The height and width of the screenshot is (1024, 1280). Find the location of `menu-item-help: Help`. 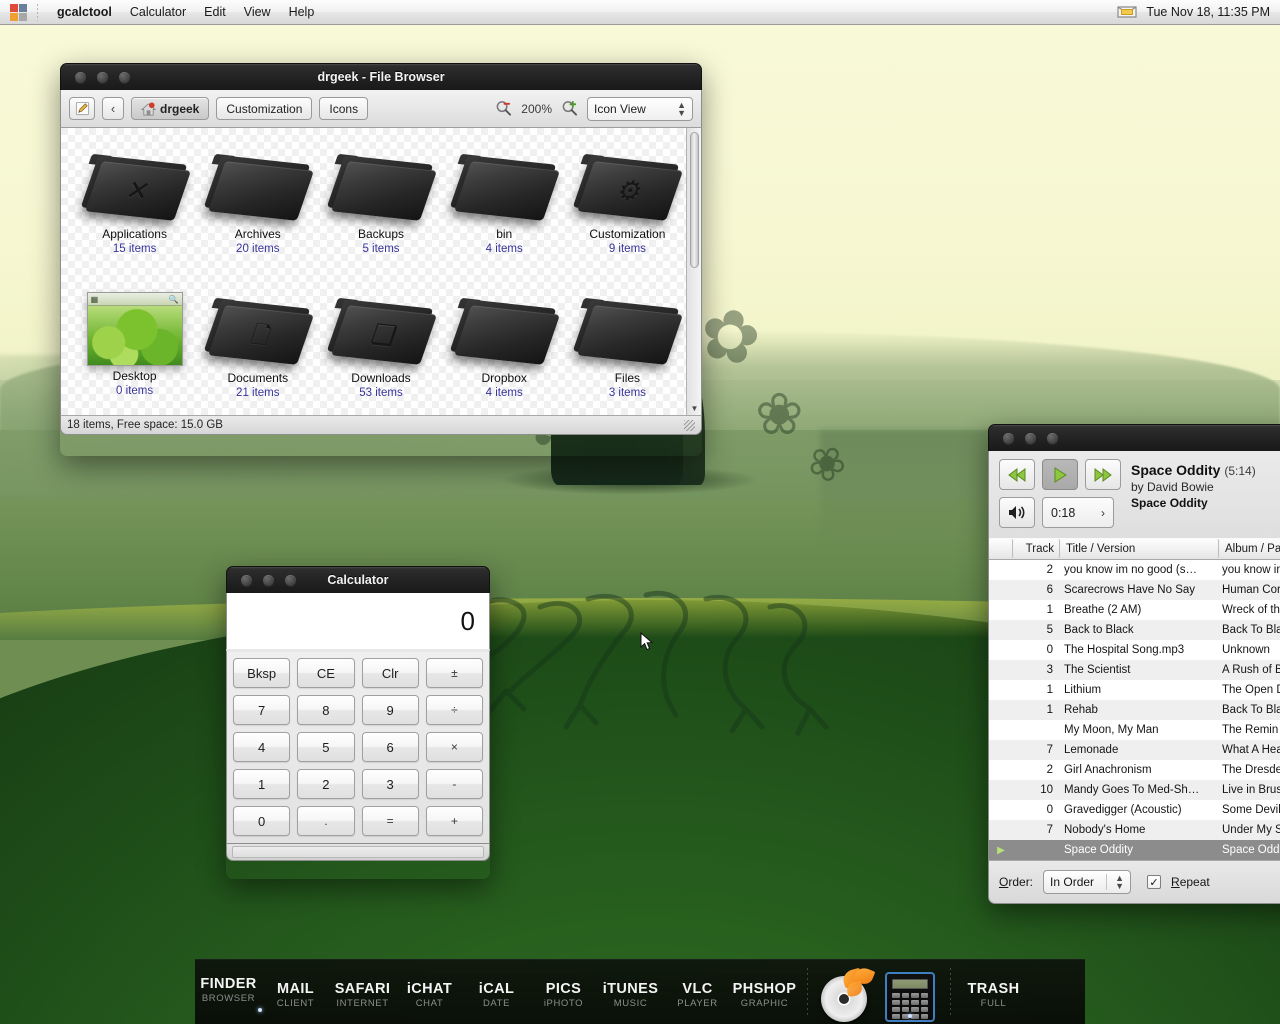

menu-item-help: Help is located at coordinates (302, 12).